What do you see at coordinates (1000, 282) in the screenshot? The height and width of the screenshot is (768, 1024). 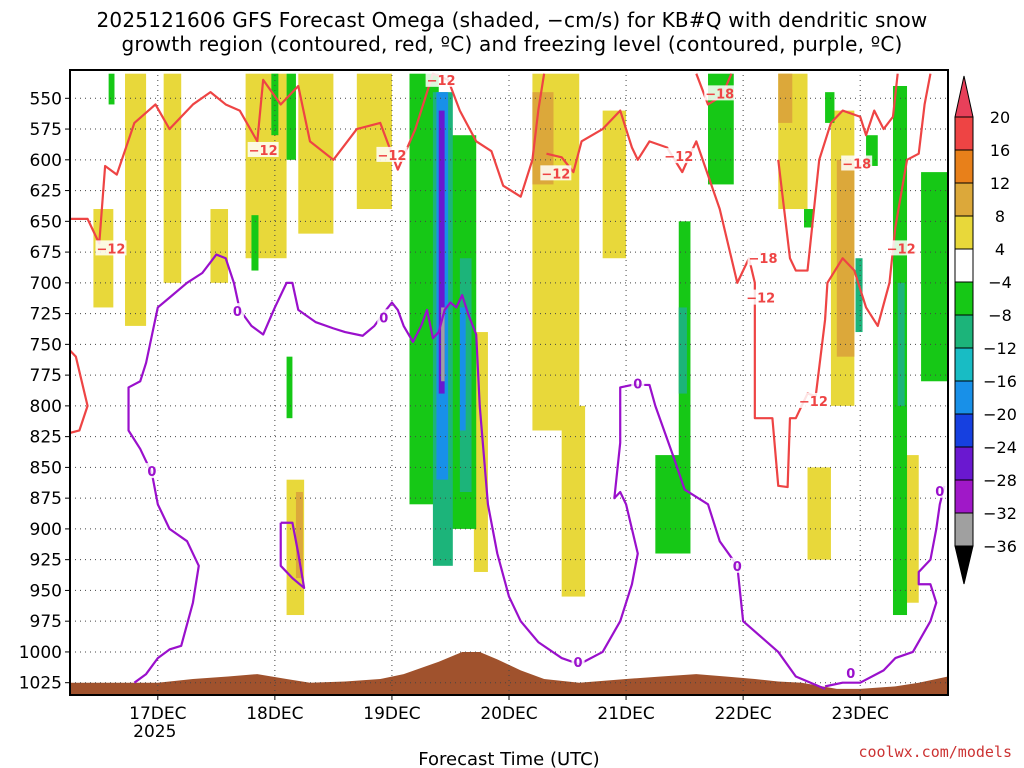 I see `colorbar-tick-label: −4` at bounding box center [1000, 282].